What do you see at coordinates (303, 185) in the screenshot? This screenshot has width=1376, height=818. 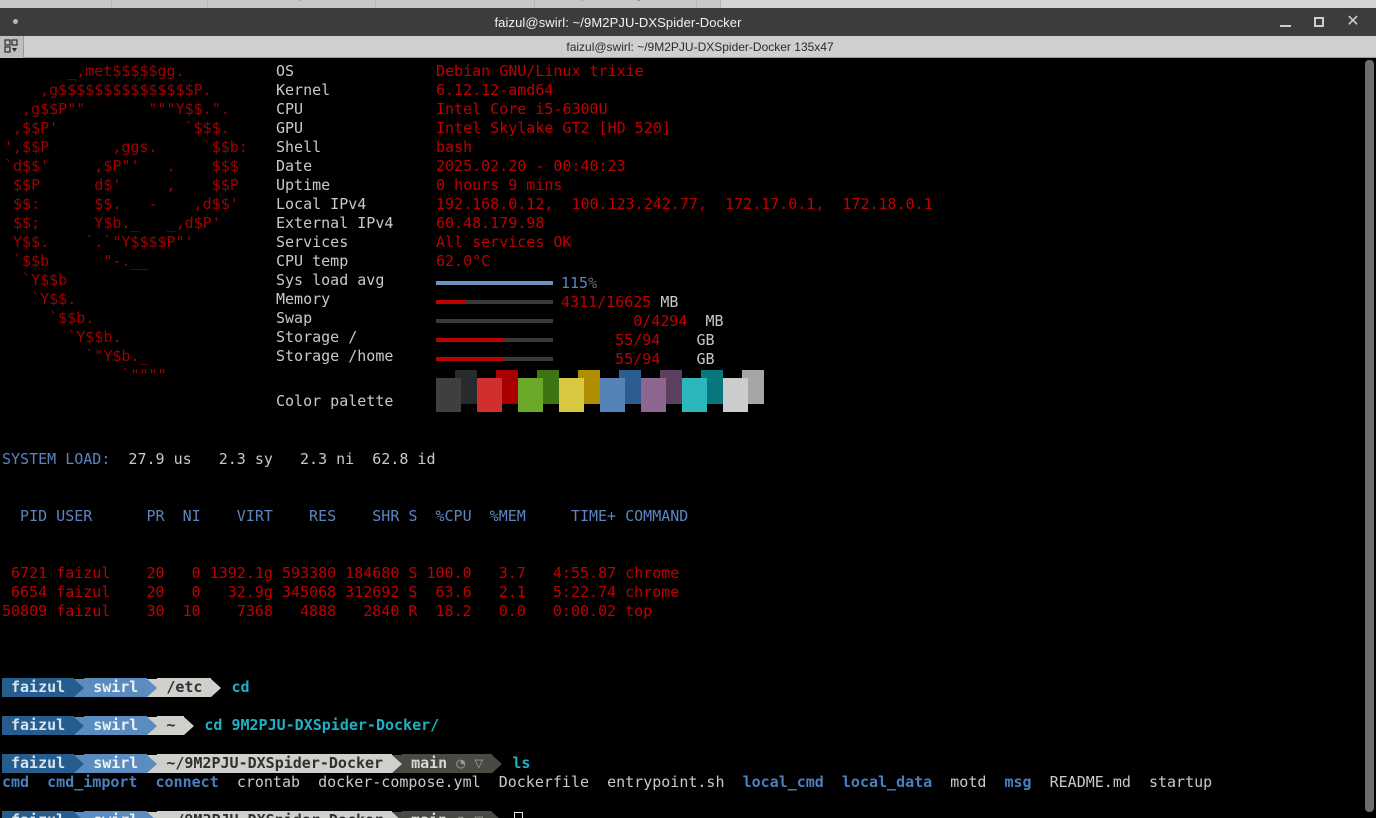 I see `neofetch-row-key: Uptime` at bounding box center [303, 185].